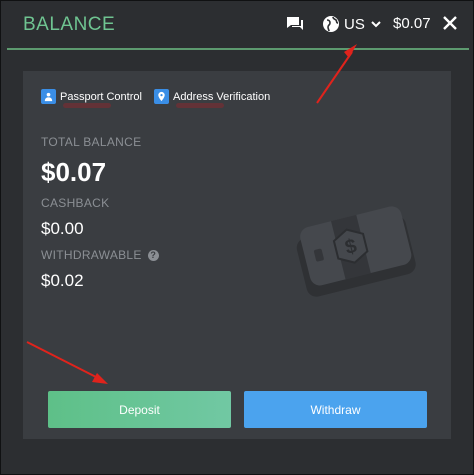 The width and height of the screenshot is (474, 475). What do you see at coordinates (238, 25) in the screenshot?
I see `modal-header: BALANCE US $0.07` at bounding box center [238, 25].